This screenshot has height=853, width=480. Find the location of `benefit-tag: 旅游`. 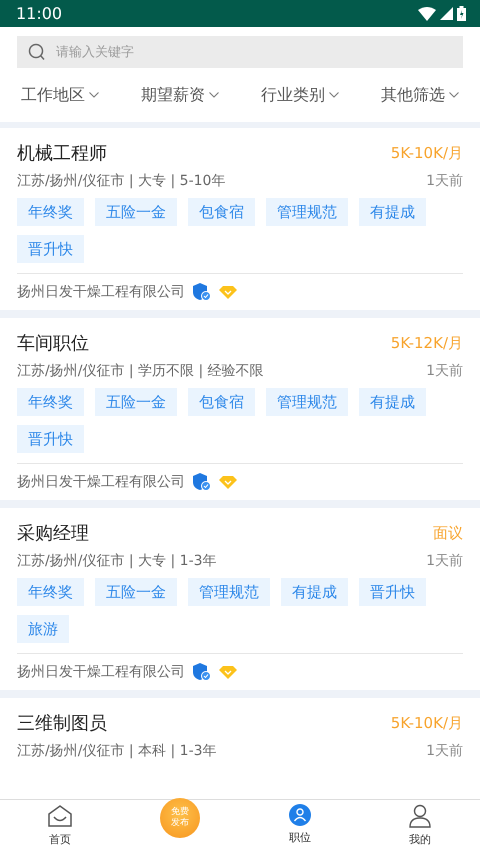

benefit-tag: 旅游 is located at coordinates (43, 629).